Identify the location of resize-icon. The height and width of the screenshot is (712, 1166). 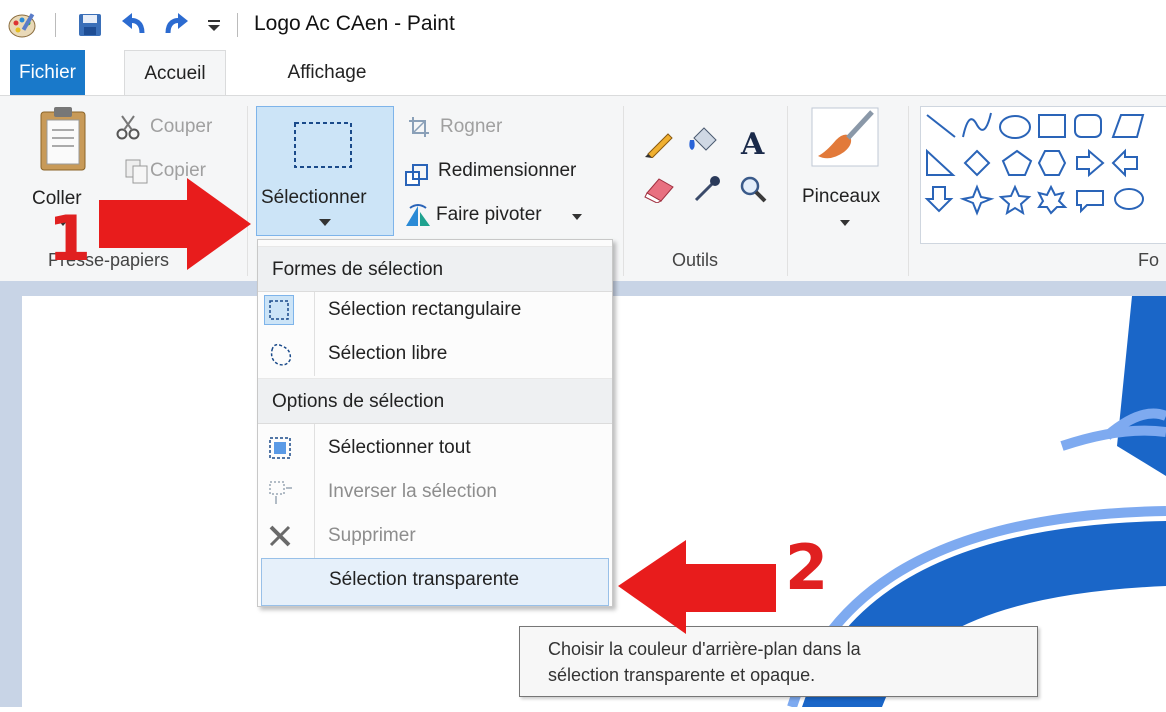
(416, 175).